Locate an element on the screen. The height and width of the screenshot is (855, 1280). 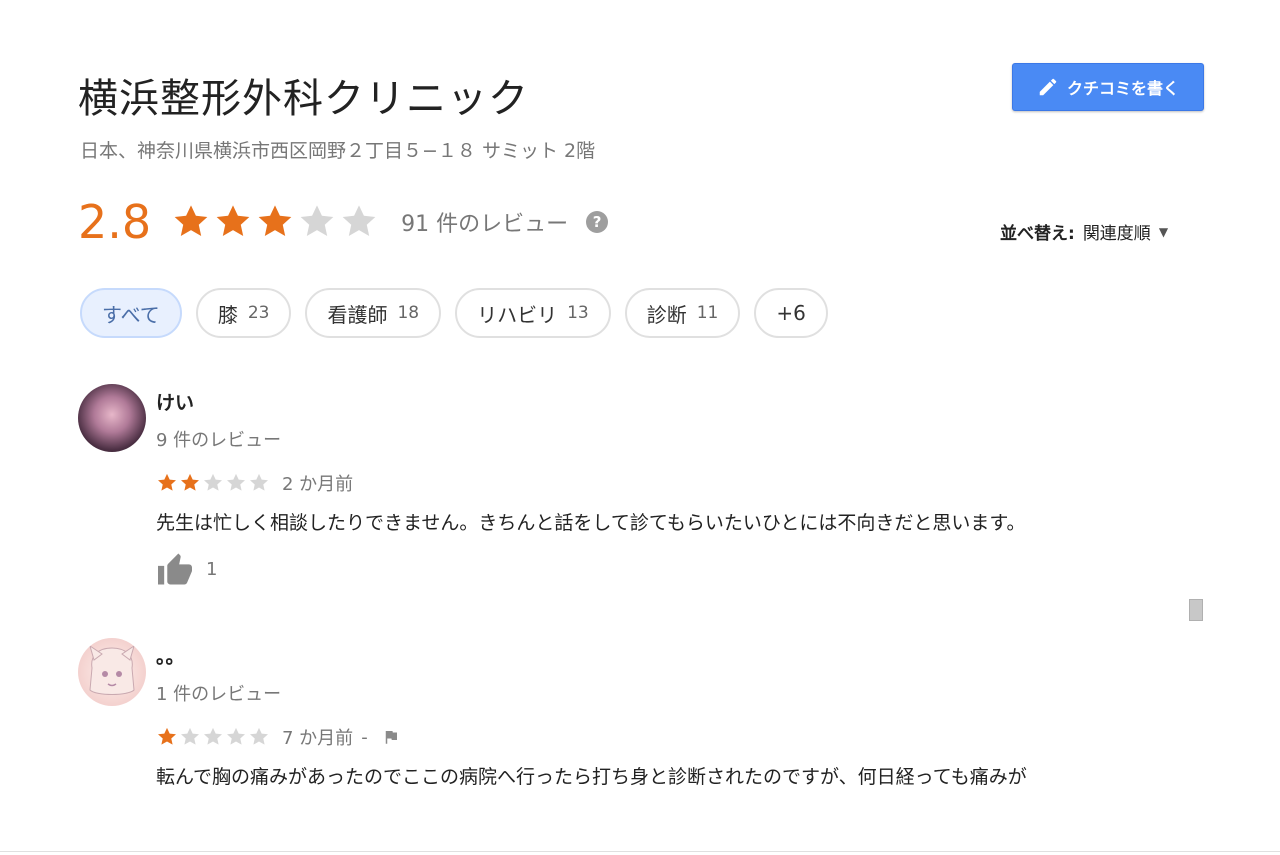
pencil-icon is located at coordinates (1048, 87).